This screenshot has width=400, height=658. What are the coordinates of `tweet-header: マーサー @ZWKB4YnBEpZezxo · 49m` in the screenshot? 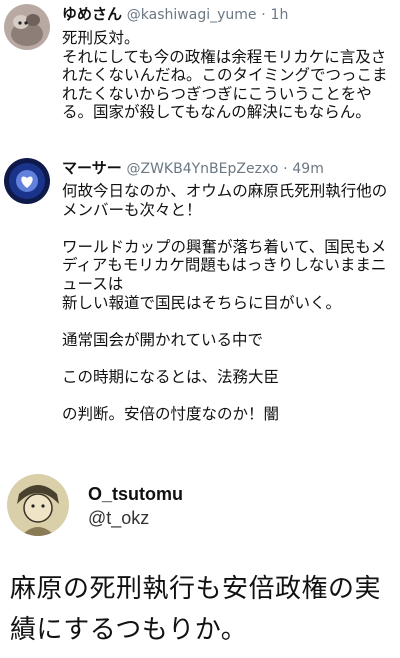 It's located at (193, 168).